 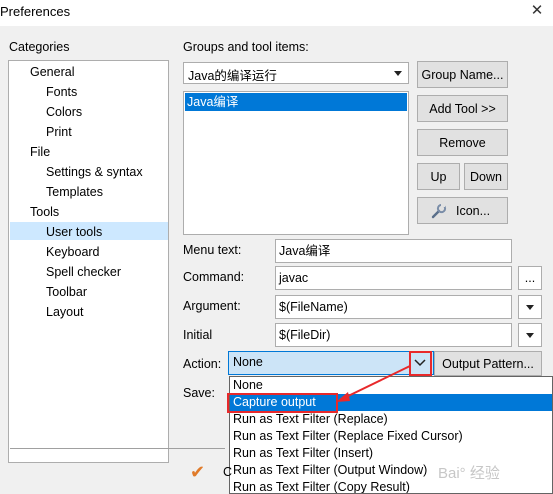 I want to click on argument-dropdown-button, so click(x=530, y=307).